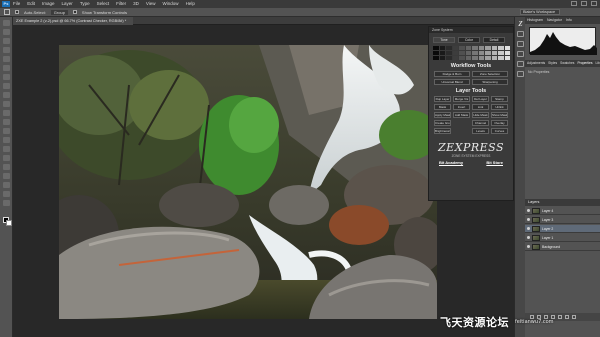 The image size is (600, 337). Describe the element at coordinates (6, 140) in the screenshot. I see `dodge-tool-icon` at that location.